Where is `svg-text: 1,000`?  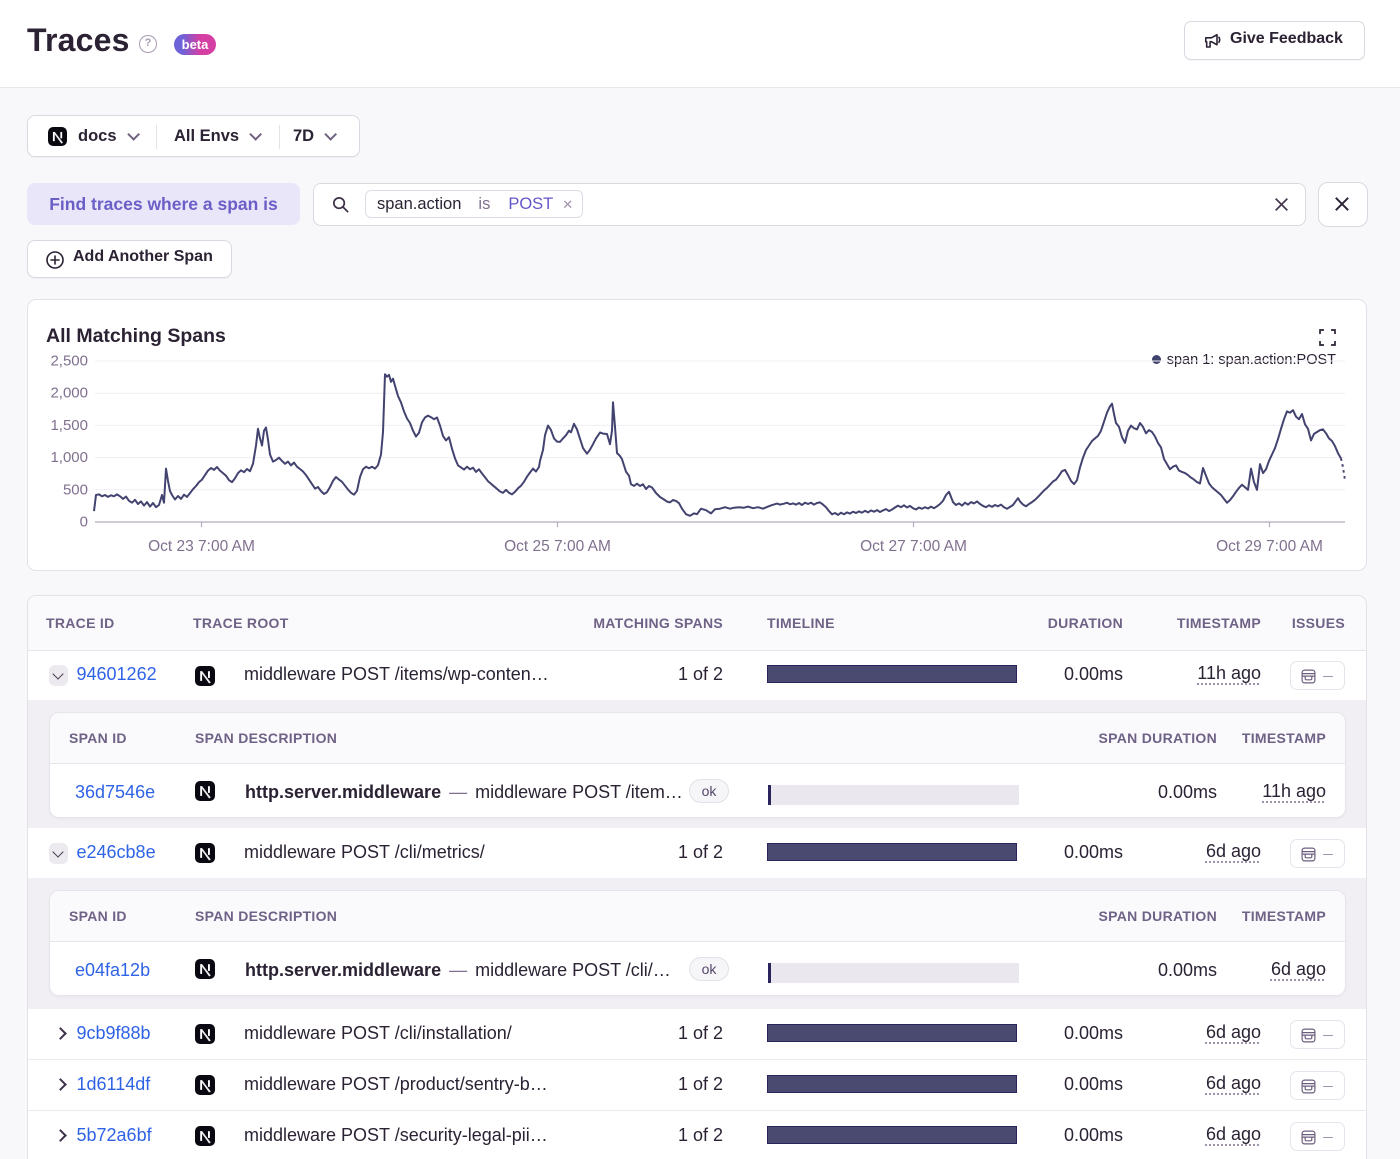
svg-text: 1,000 is located at coordinates (69, 457).